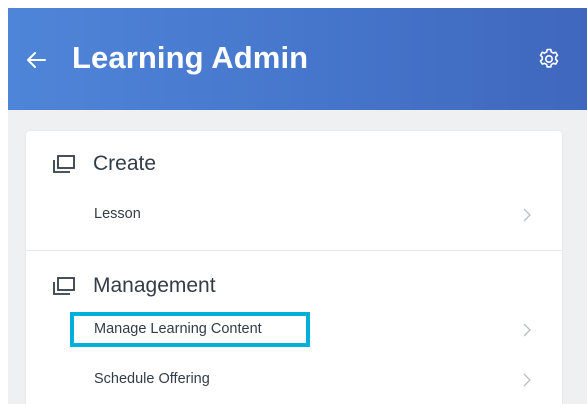 This screenshot has height=404, width=587. I want to click on management-section-header: Management, so click(134, 286).